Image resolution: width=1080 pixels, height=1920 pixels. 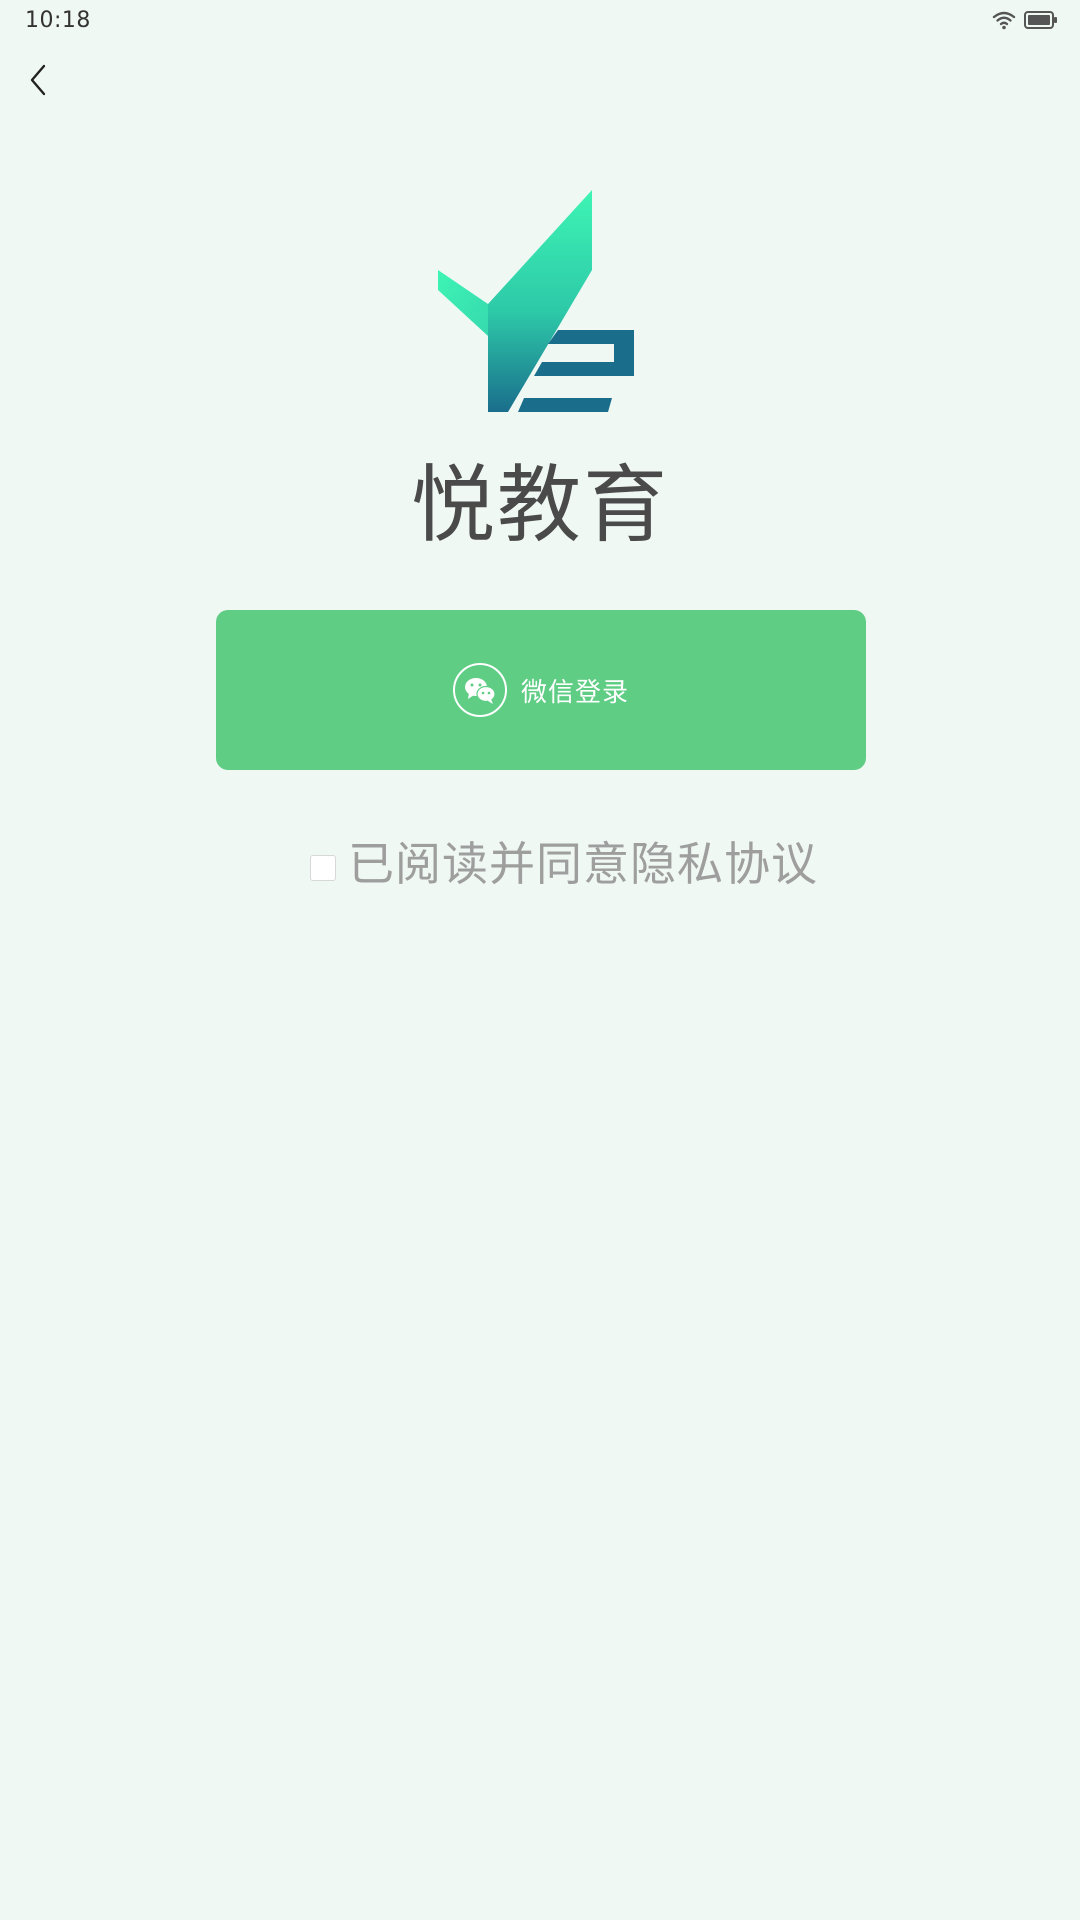 I want to click on back-button, so click(x=38, y=82).